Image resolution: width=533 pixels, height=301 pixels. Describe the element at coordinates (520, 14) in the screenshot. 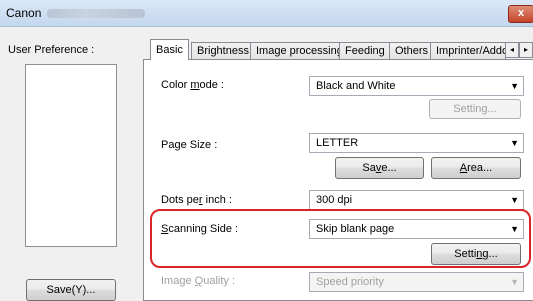

I see `close-button: x` at that location.